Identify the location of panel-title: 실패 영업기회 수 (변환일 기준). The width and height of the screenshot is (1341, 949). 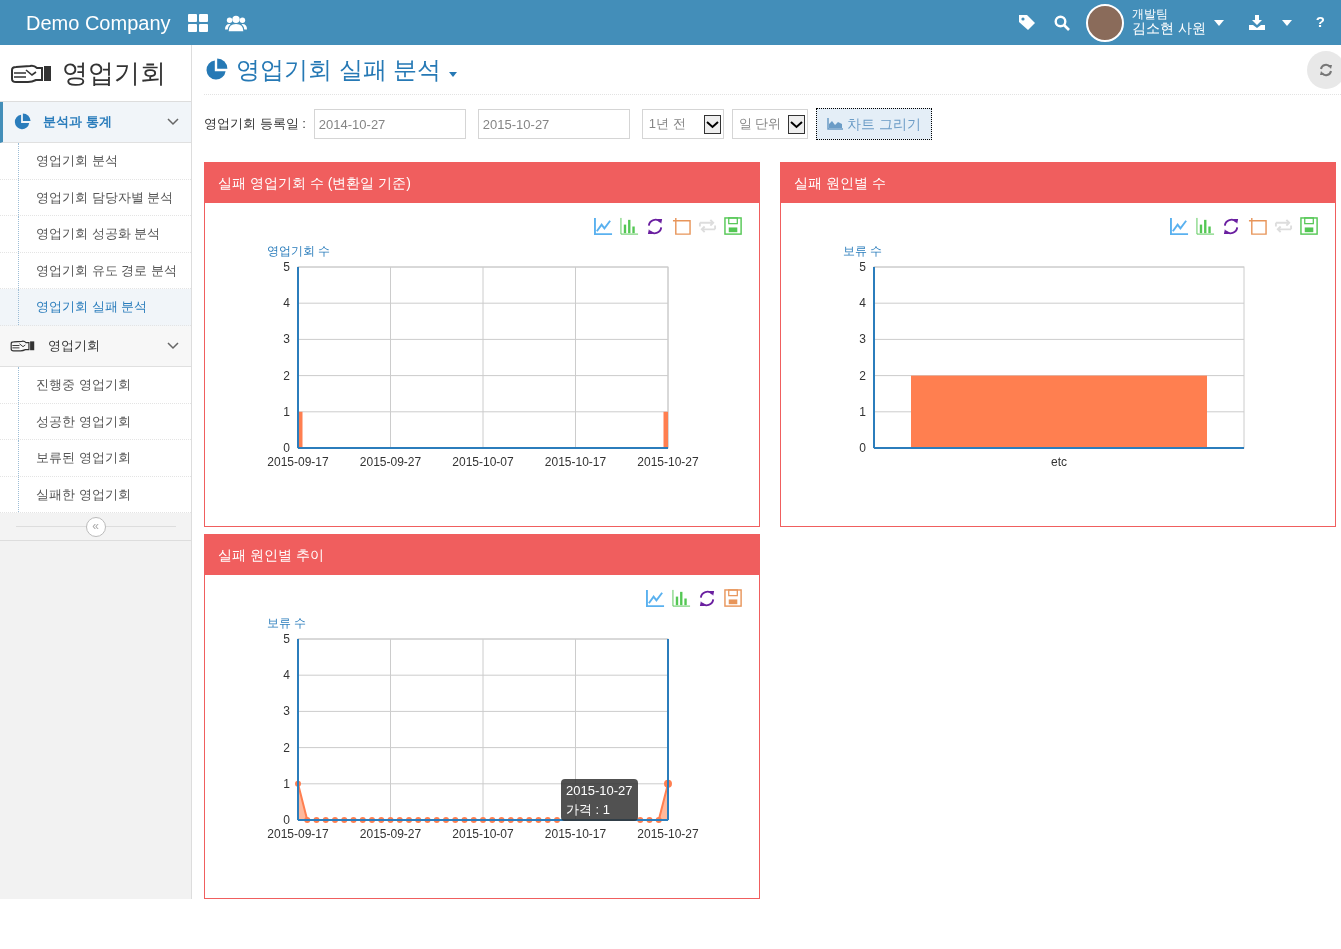
(314, 183).